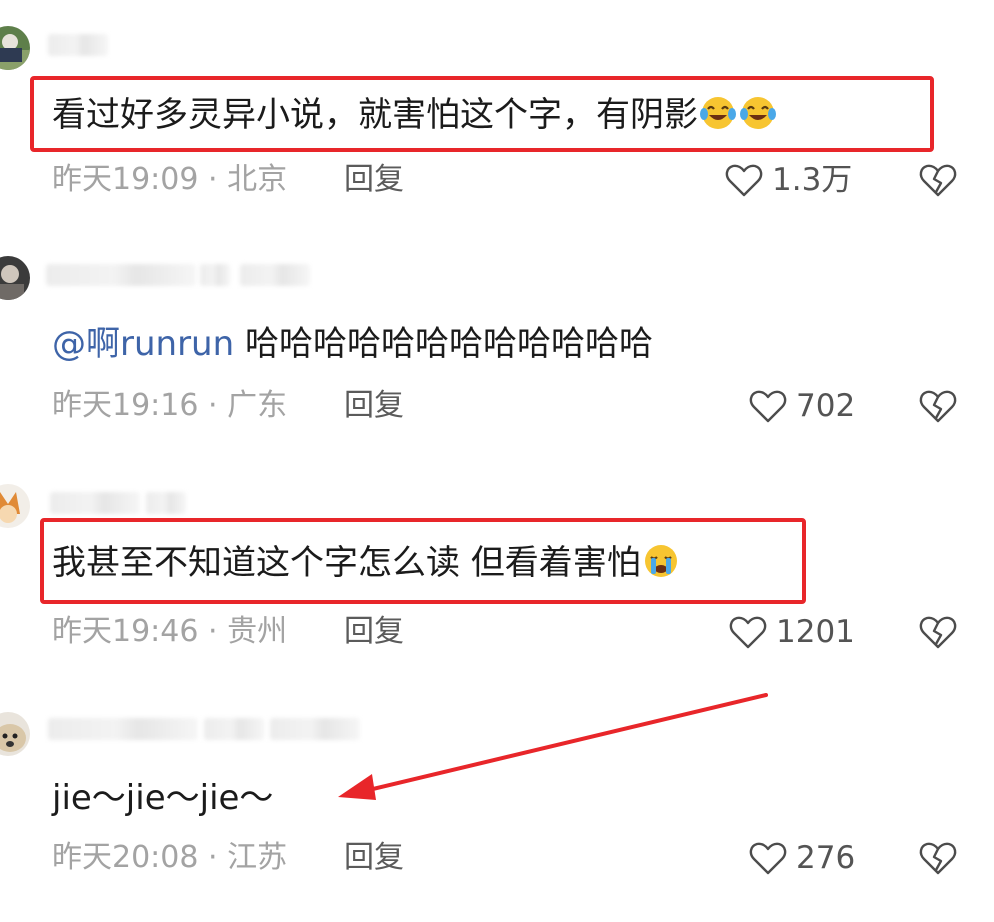 The image size is (994, 922). I want to click on like-button: 702, so click(801, 406).